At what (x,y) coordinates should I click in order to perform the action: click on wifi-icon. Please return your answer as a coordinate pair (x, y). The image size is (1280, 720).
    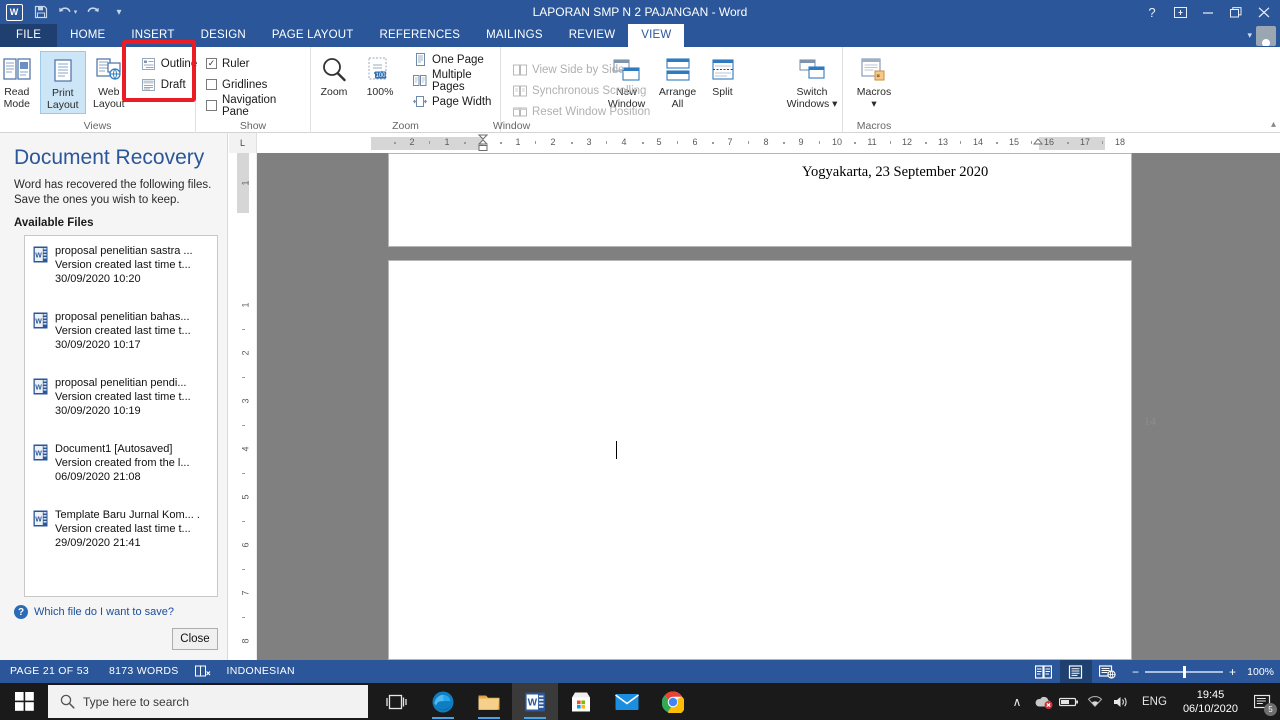
    Looking at the image, I should click on (1095, 701).